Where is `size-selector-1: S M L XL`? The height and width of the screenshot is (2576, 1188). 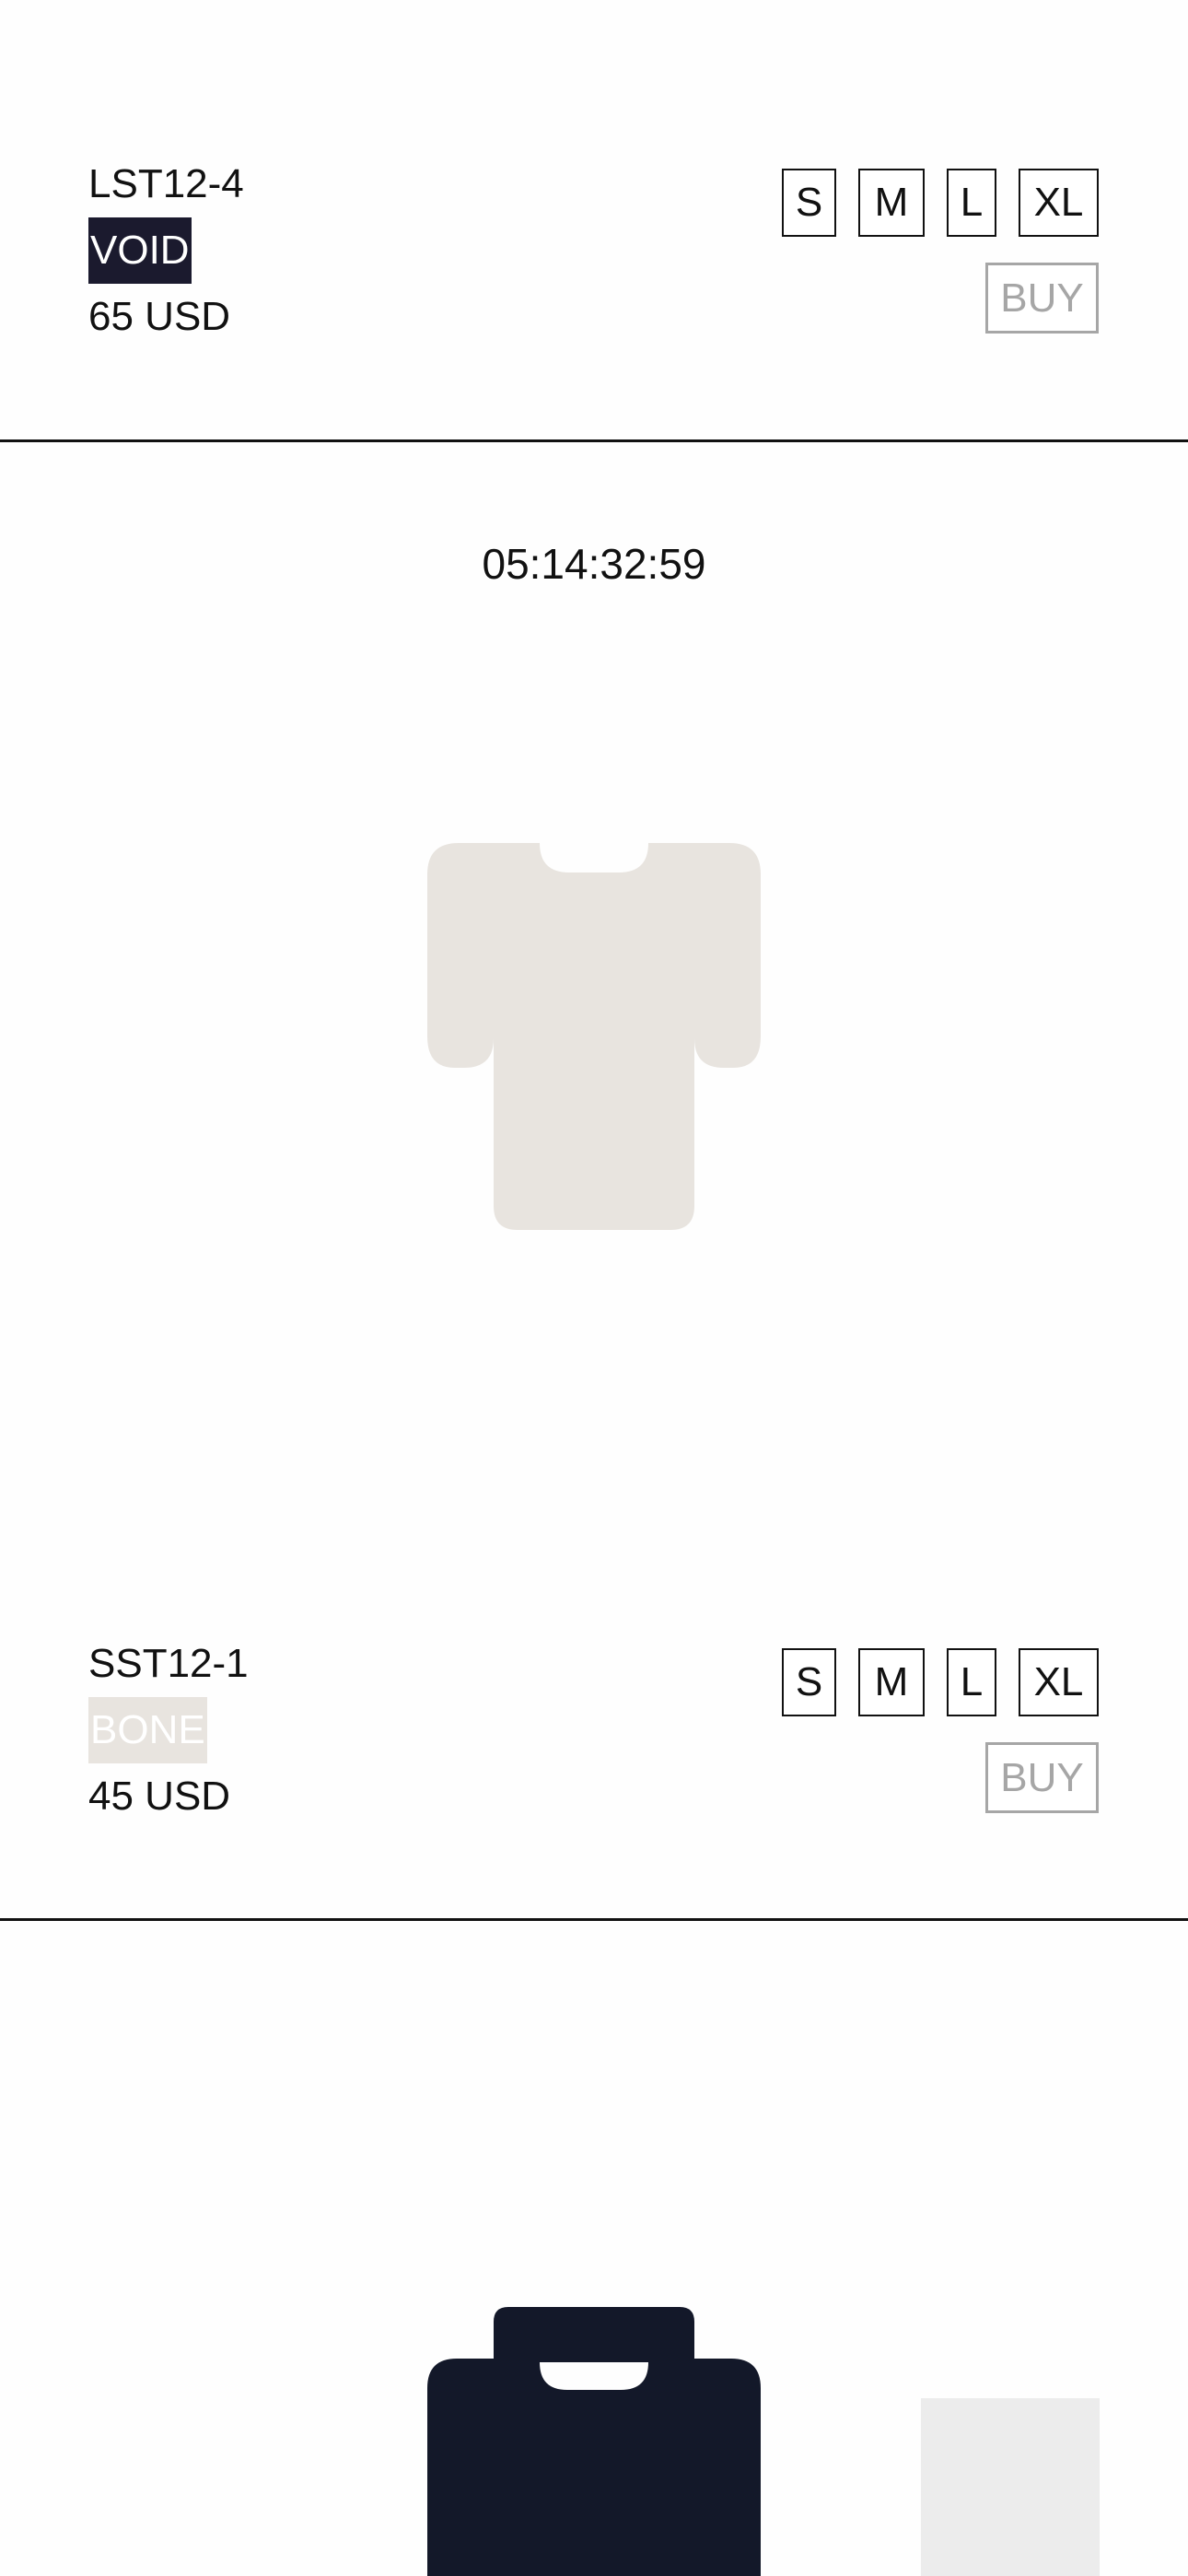
size-selector-1: S M L XL is located at coordinates (940, 203).